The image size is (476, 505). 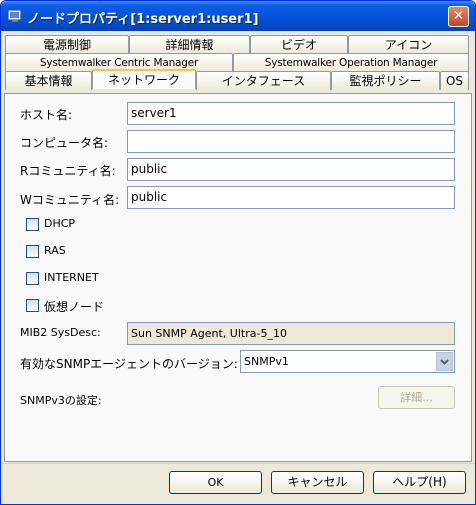 What do you see at coordinates (263, 80) in the screenshot?
I see `tab-interface: インタフェース` at bounding box center [263, 80].